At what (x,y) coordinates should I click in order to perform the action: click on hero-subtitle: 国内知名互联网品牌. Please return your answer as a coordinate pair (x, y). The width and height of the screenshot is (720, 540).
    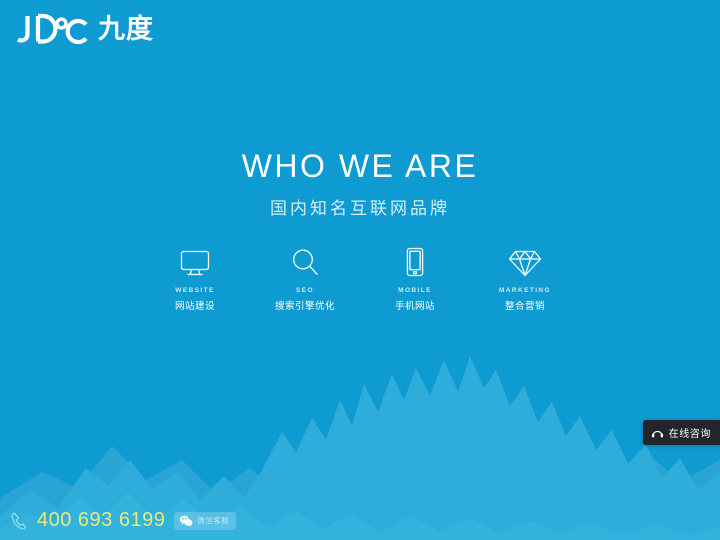
    Looking at the image, I should click on (360, 208).